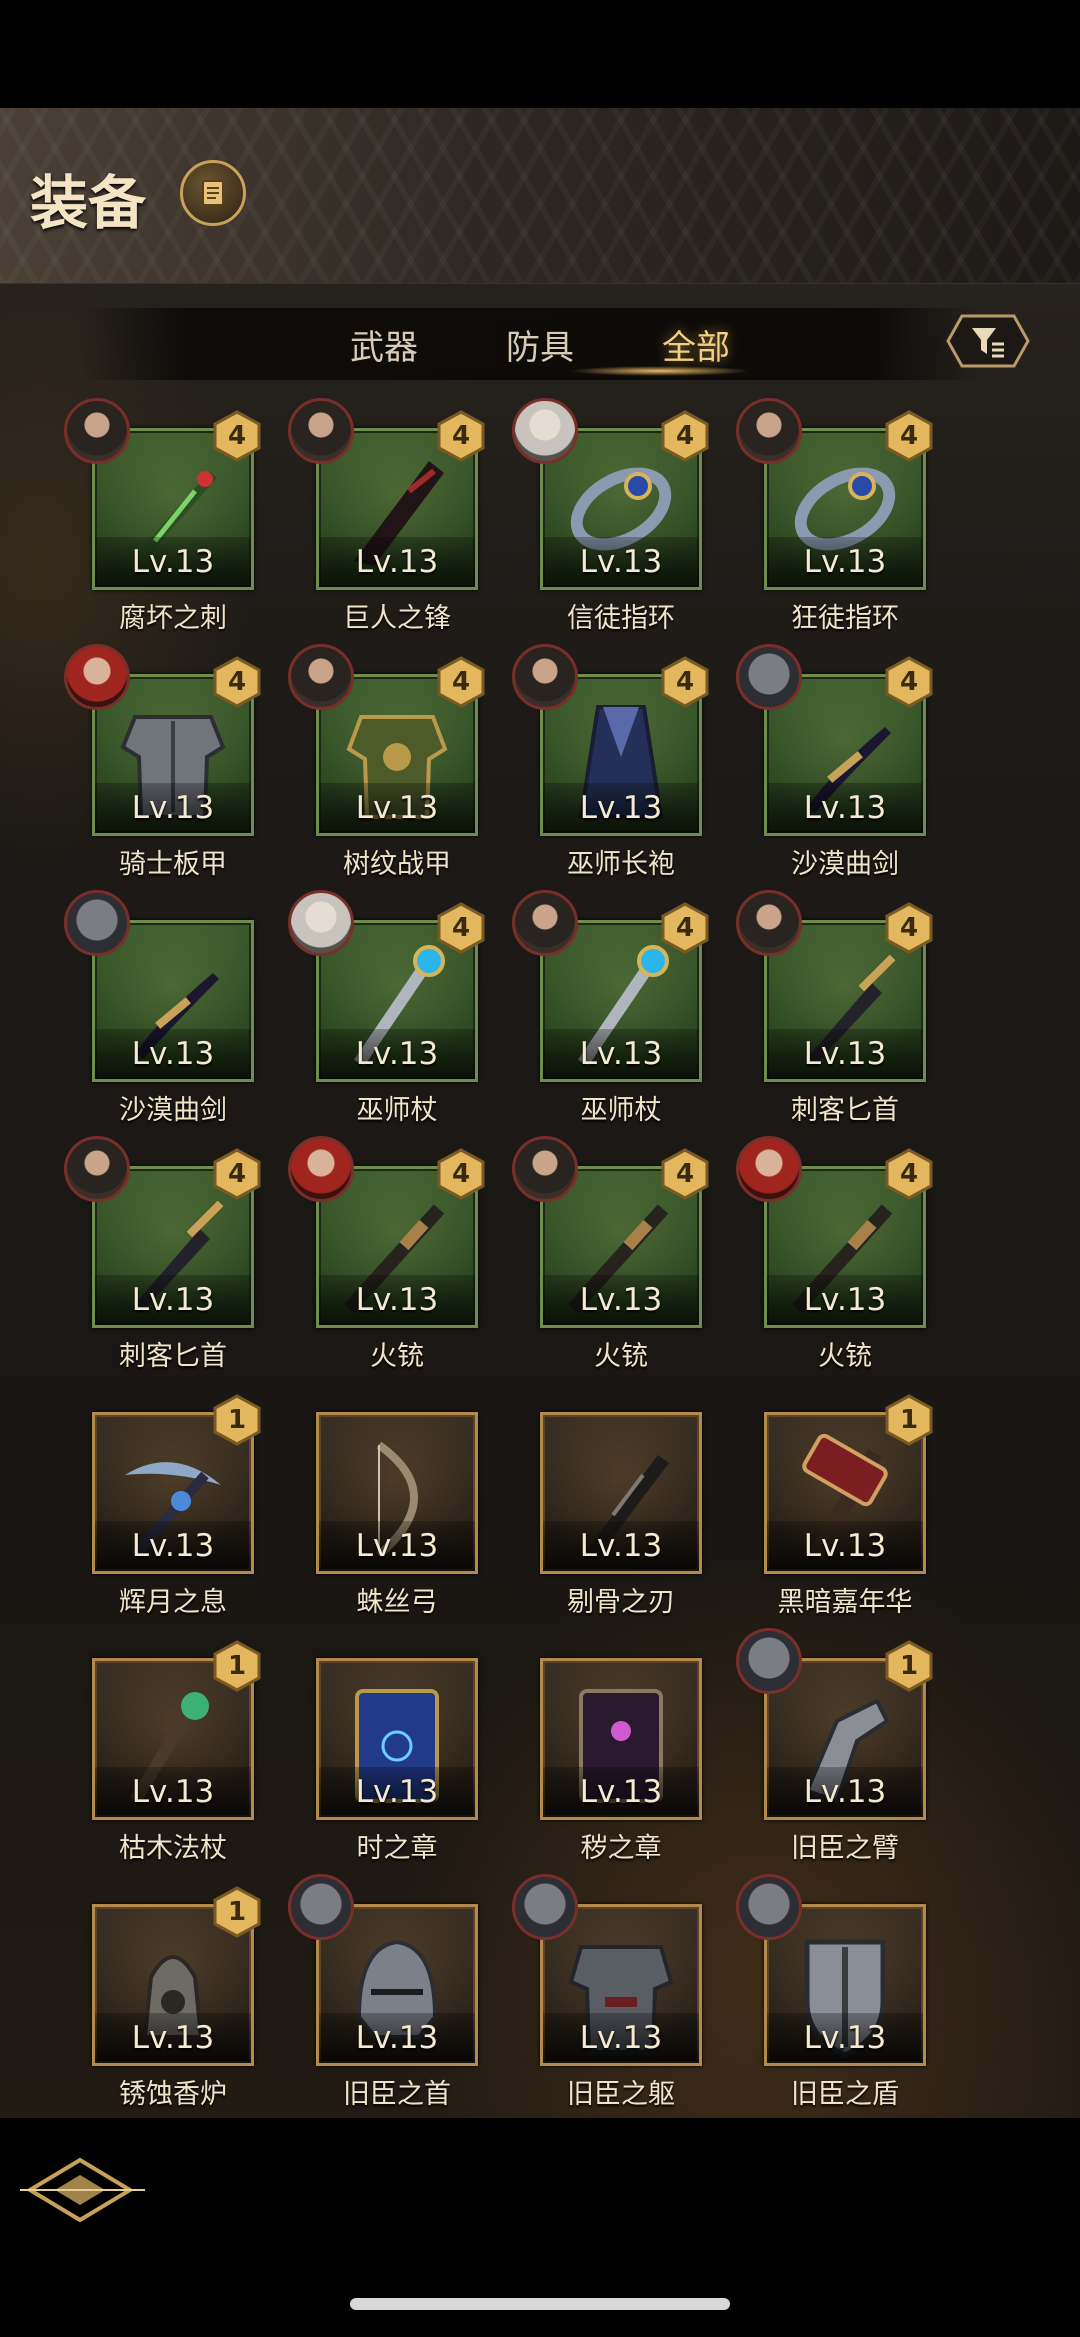 The height and width of the screenshot is (2337, 1080). I want to click on item-name: 蛛丝弓, so click(397, 1602).